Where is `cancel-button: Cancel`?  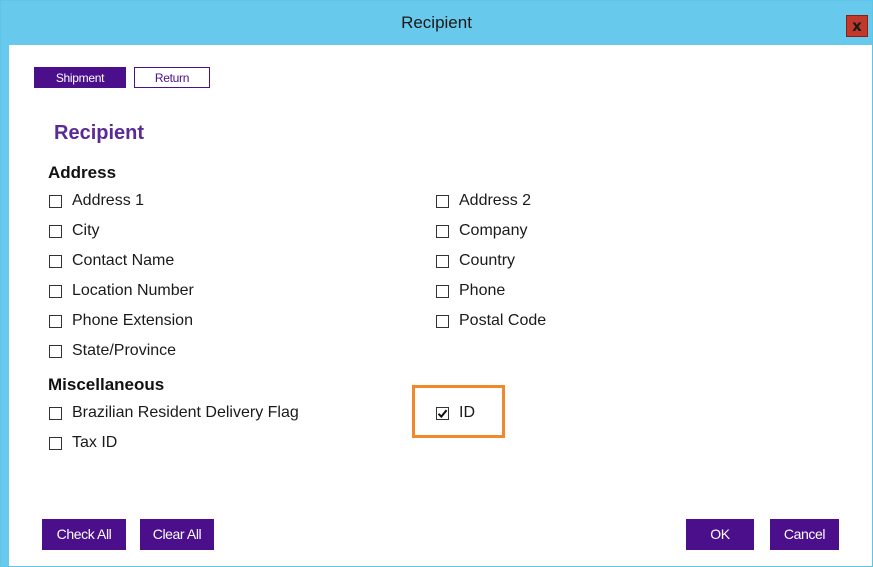
cancel-button: Cancel is located at coordinates (804, 534).